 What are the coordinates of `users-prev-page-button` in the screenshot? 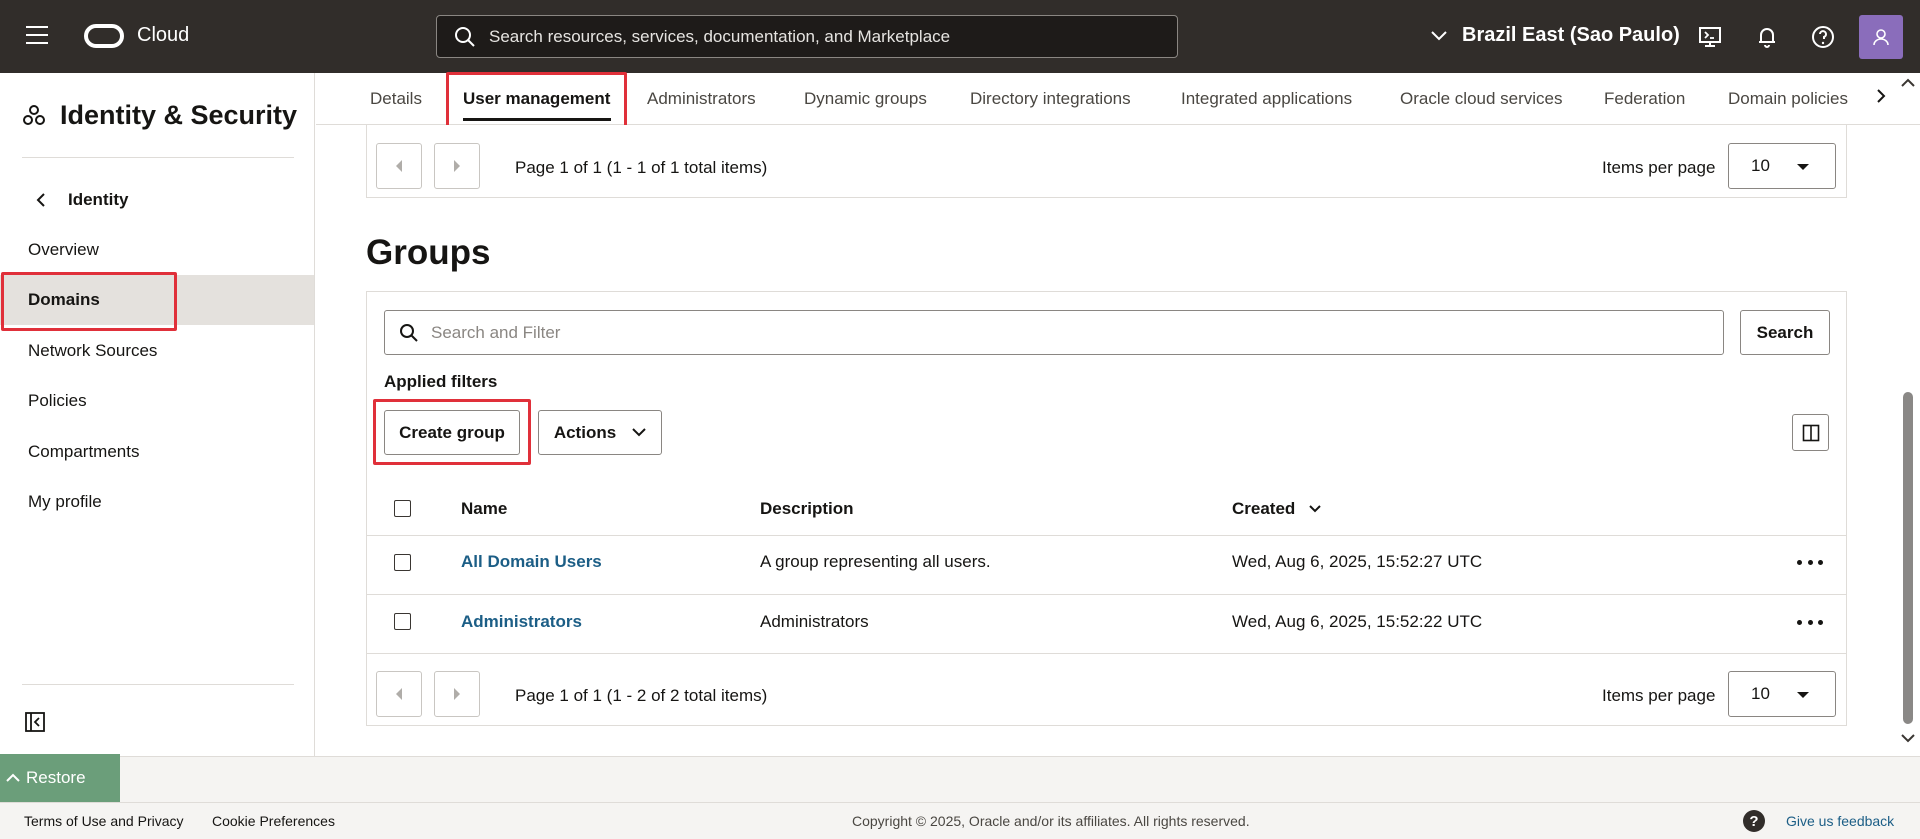 It's located at (399, 166).